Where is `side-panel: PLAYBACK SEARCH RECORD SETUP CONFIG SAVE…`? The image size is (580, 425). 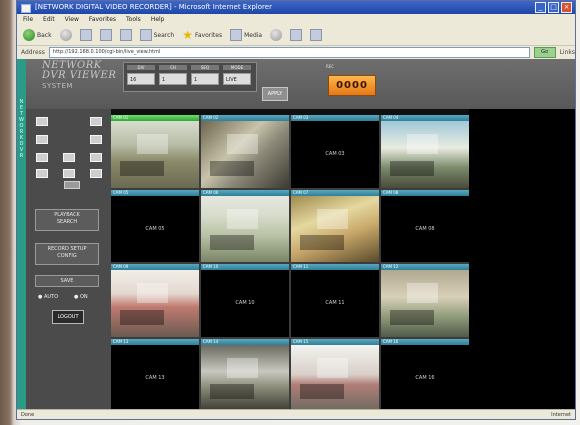
side-panel: PLAYBACK SEARCH RECORD SETUP CONFIG SAVE… is located at coordinates (68, 260).